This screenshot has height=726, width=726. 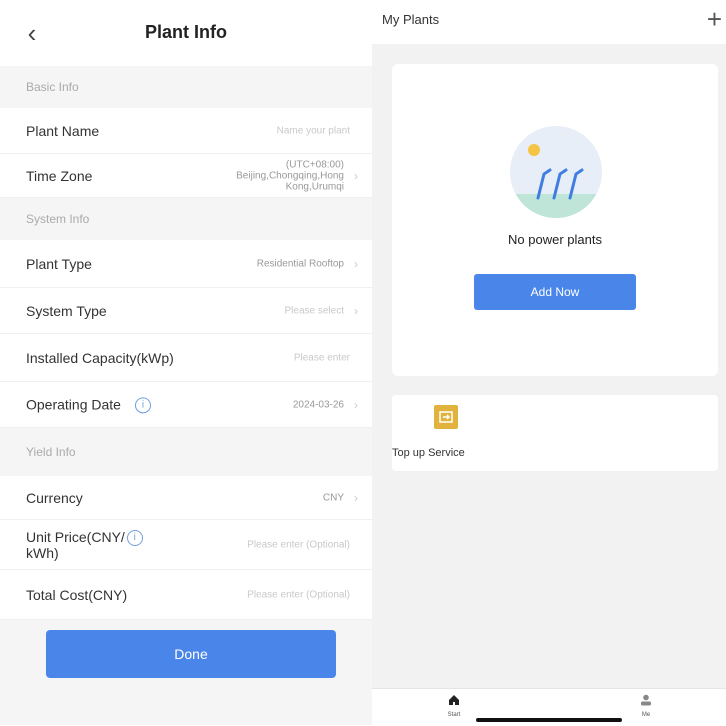 What do you see at coordinates (186, 219) in the screenshot?
I see `section-header-system-info: System Info` at bounding box center [186, 219].